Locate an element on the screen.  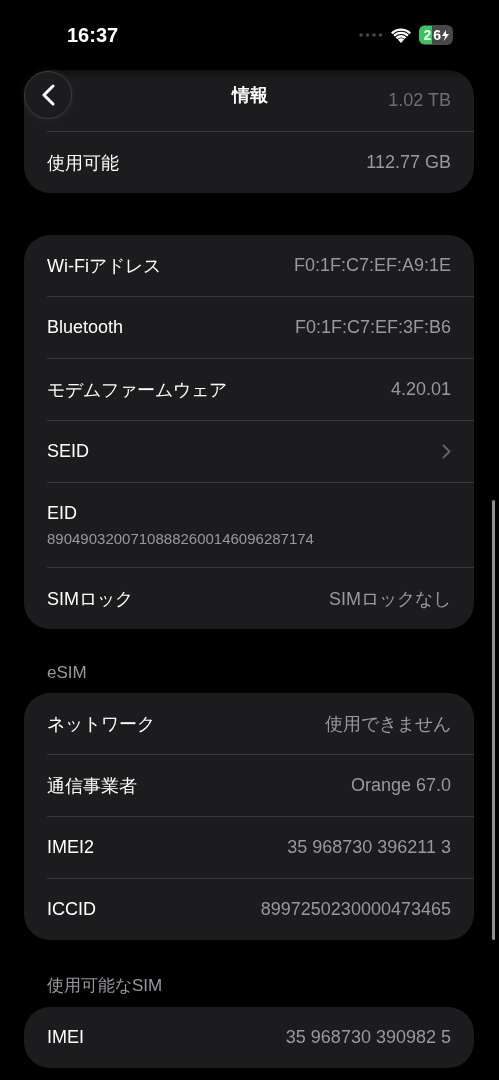
row-label: ICCID is located at coordinates (71, 909).